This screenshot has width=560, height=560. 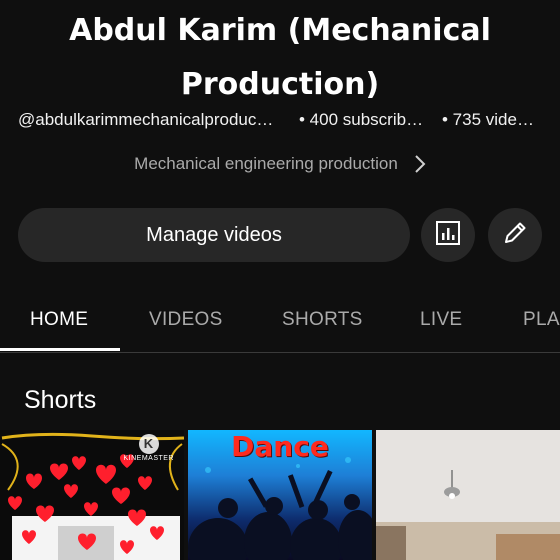 What do you see at coordinates (59, 320) in the screenshot?
I see `tab-home: HOME` at bounding box center [59, 320].